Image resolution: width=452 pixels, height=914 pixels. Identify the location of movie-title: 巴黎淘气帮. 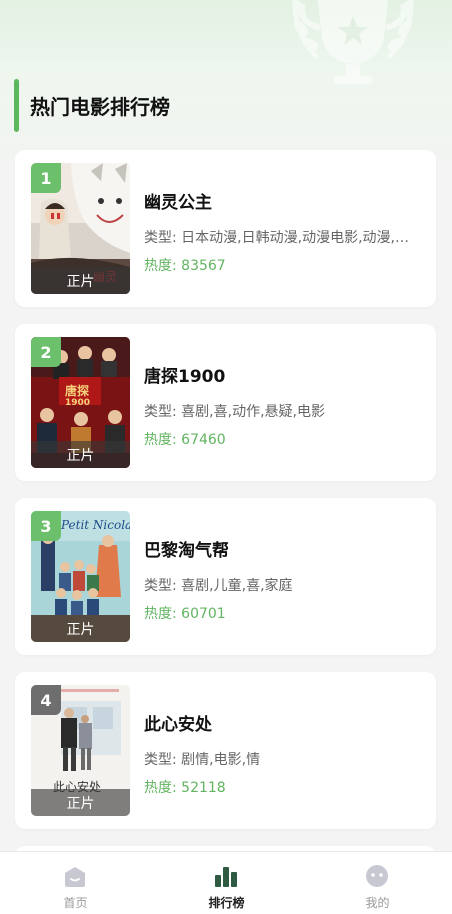
(186, 548).